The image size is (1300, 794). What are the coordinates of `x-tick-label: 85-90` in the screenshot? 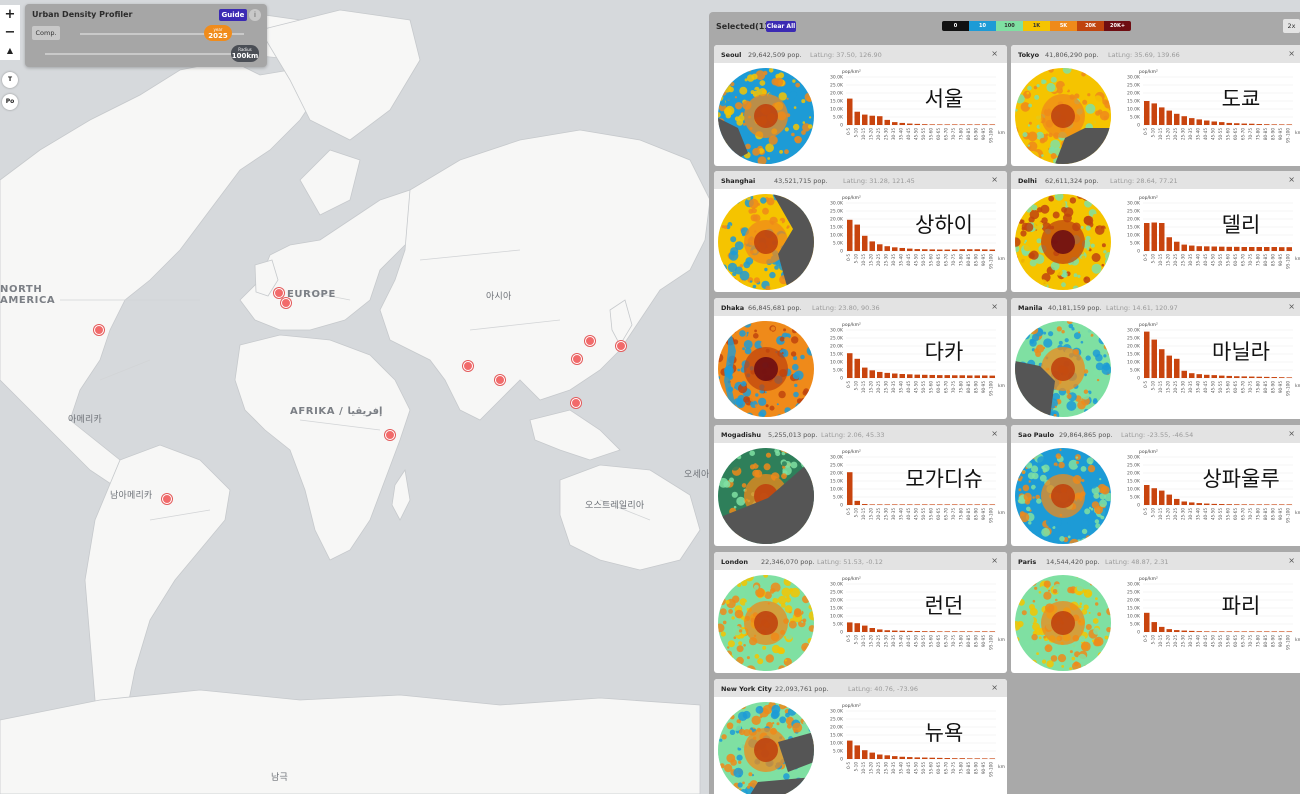 It's located at (975, 387).